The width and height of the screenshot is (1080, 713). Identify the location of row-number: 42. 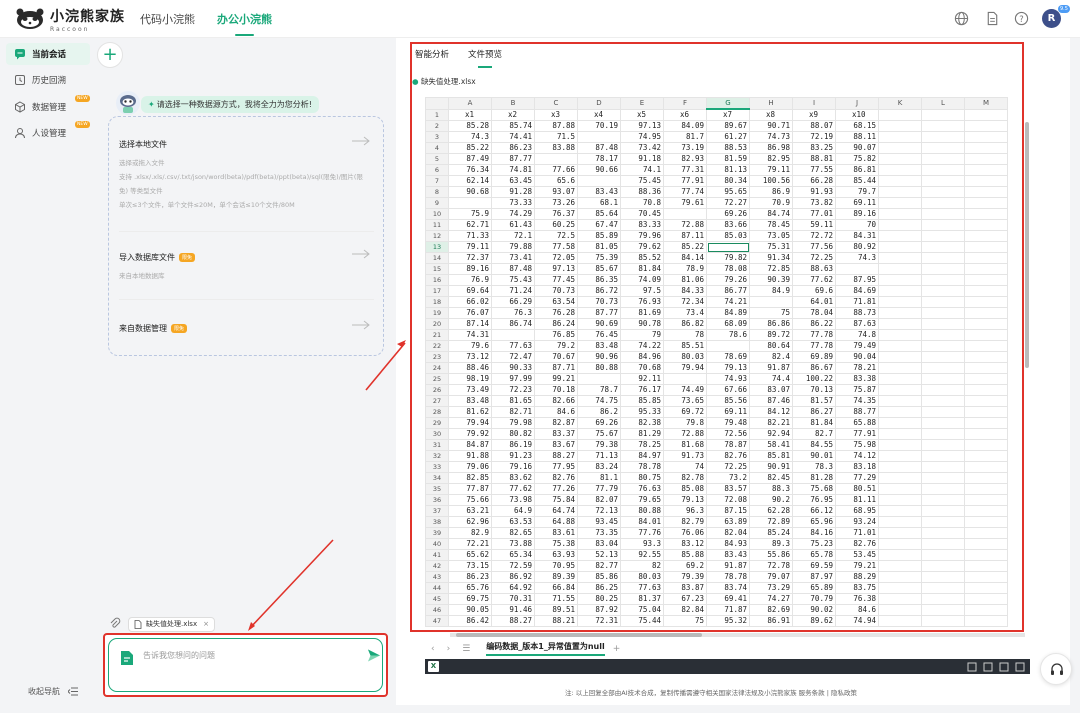
(437, 566).